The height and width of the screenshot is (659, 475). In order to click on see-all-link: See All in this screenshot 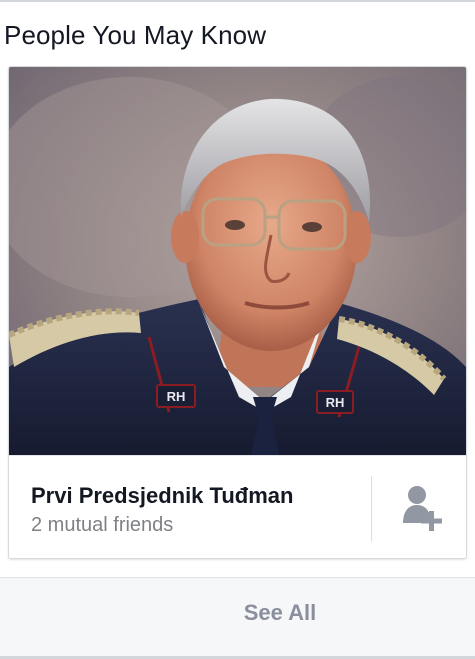, I will do `click(237, 613)`.